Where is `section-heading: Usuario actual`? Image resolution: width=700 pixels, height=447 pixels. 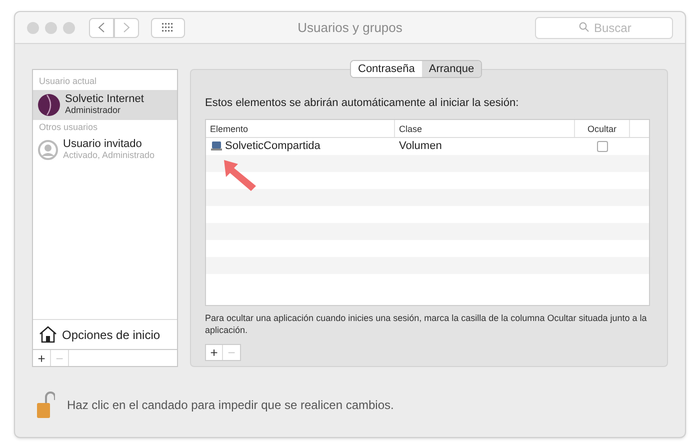
section-heading: Usuario actual is located at coordinates (68, 81).